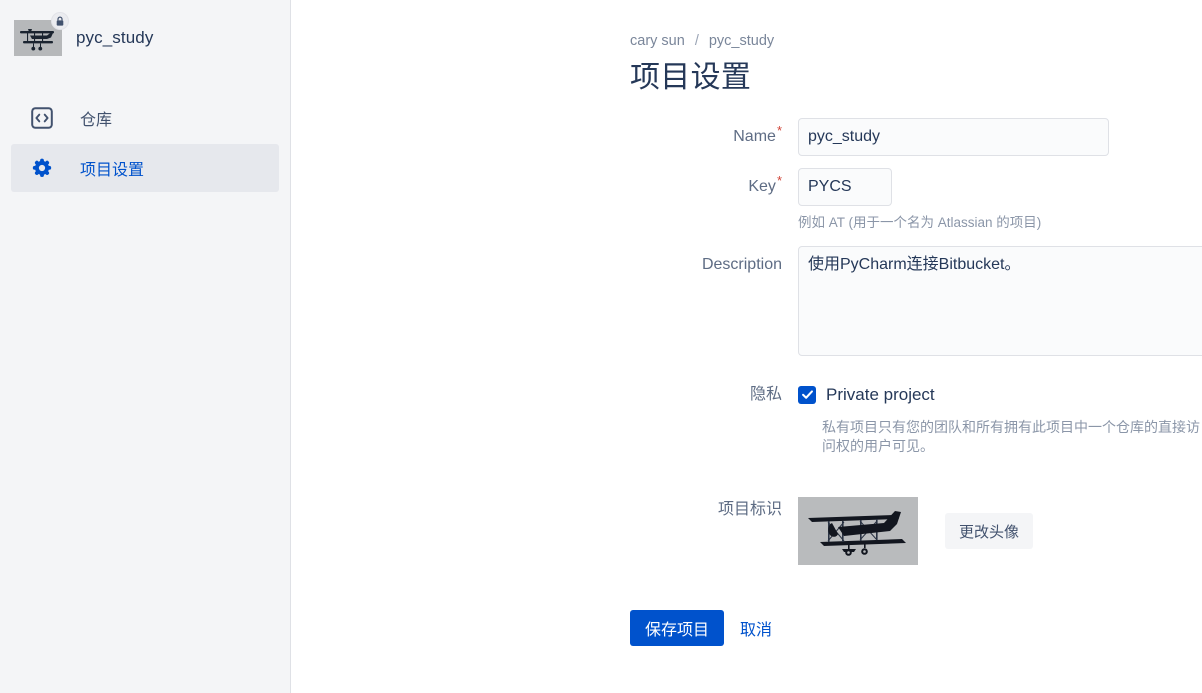  Describe the element at coordinates (779, 130) in the screenshot. I see `name-required-marker: *` at that location.